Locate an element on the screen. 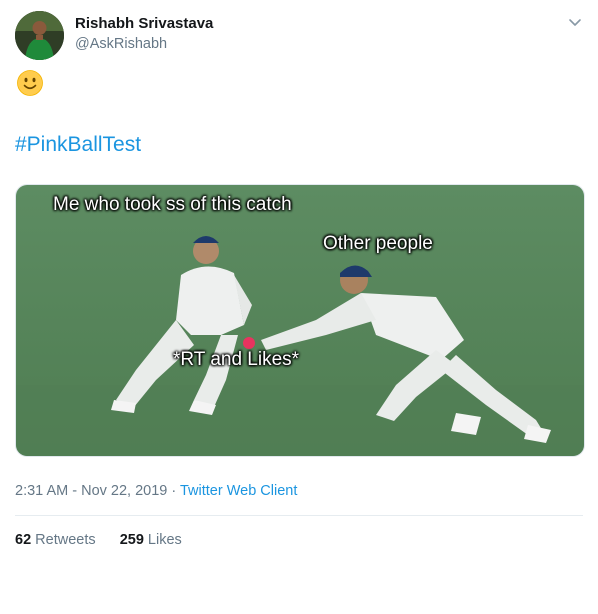  likes-label: Likes is located at coordinates (164, 540).